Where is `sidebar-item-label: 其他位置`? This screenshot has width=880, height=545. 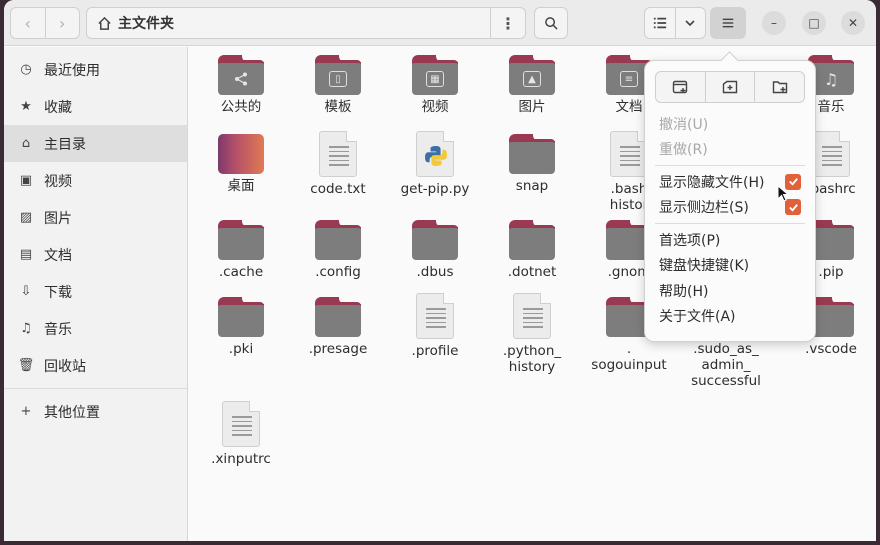 sidebar-item-label: 其他位置 is located at coordinates (72, 412).